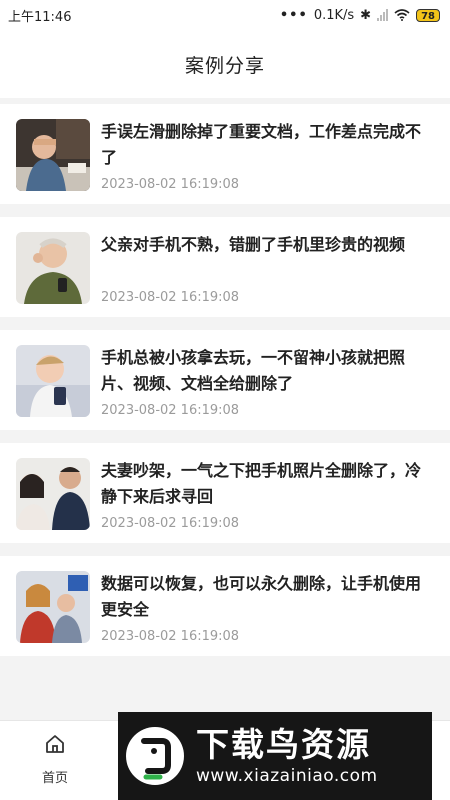  What do you see at coordinates (287, 776) in the screenshot?
I see `watermark-url: www.xiazainiao.com` at bounding box center [287, 776].